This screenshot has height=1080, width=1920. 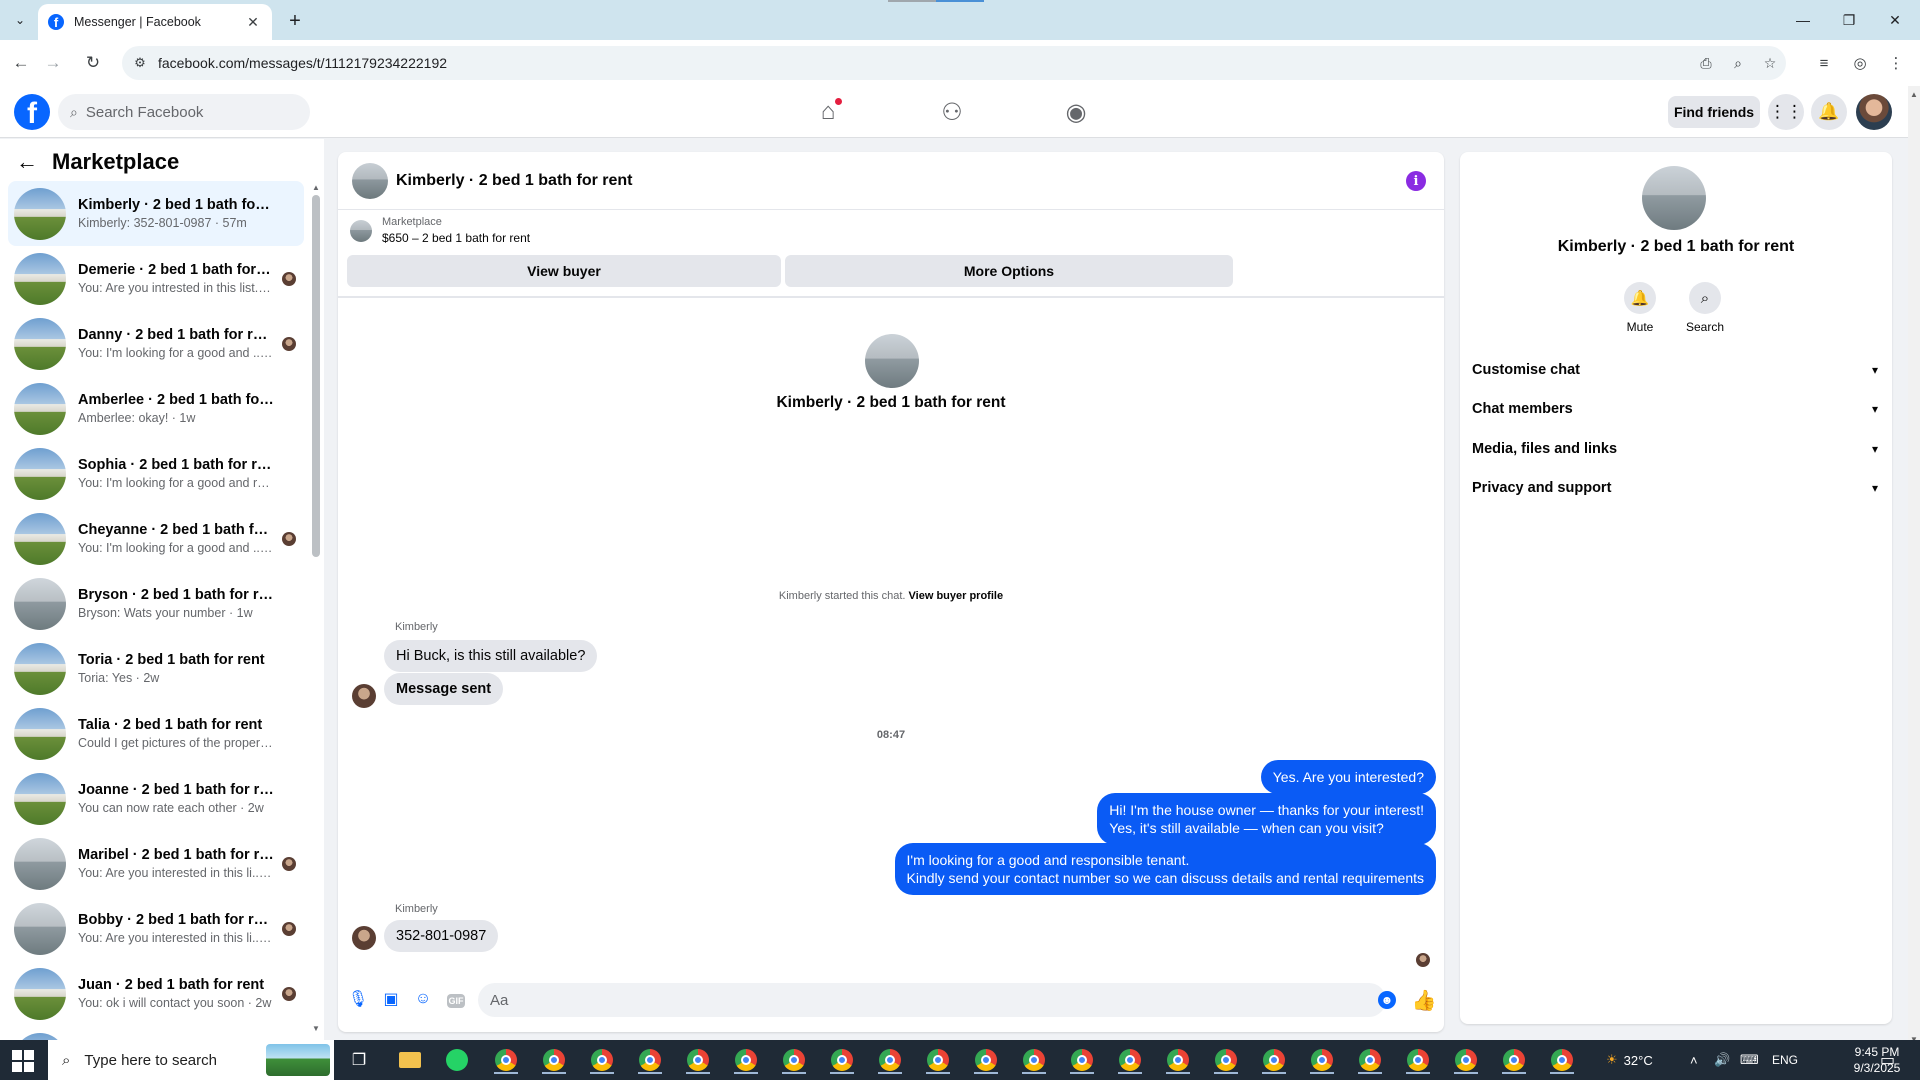 I want to click on facebook-logo-icon: f, so click(x=32, y=112).